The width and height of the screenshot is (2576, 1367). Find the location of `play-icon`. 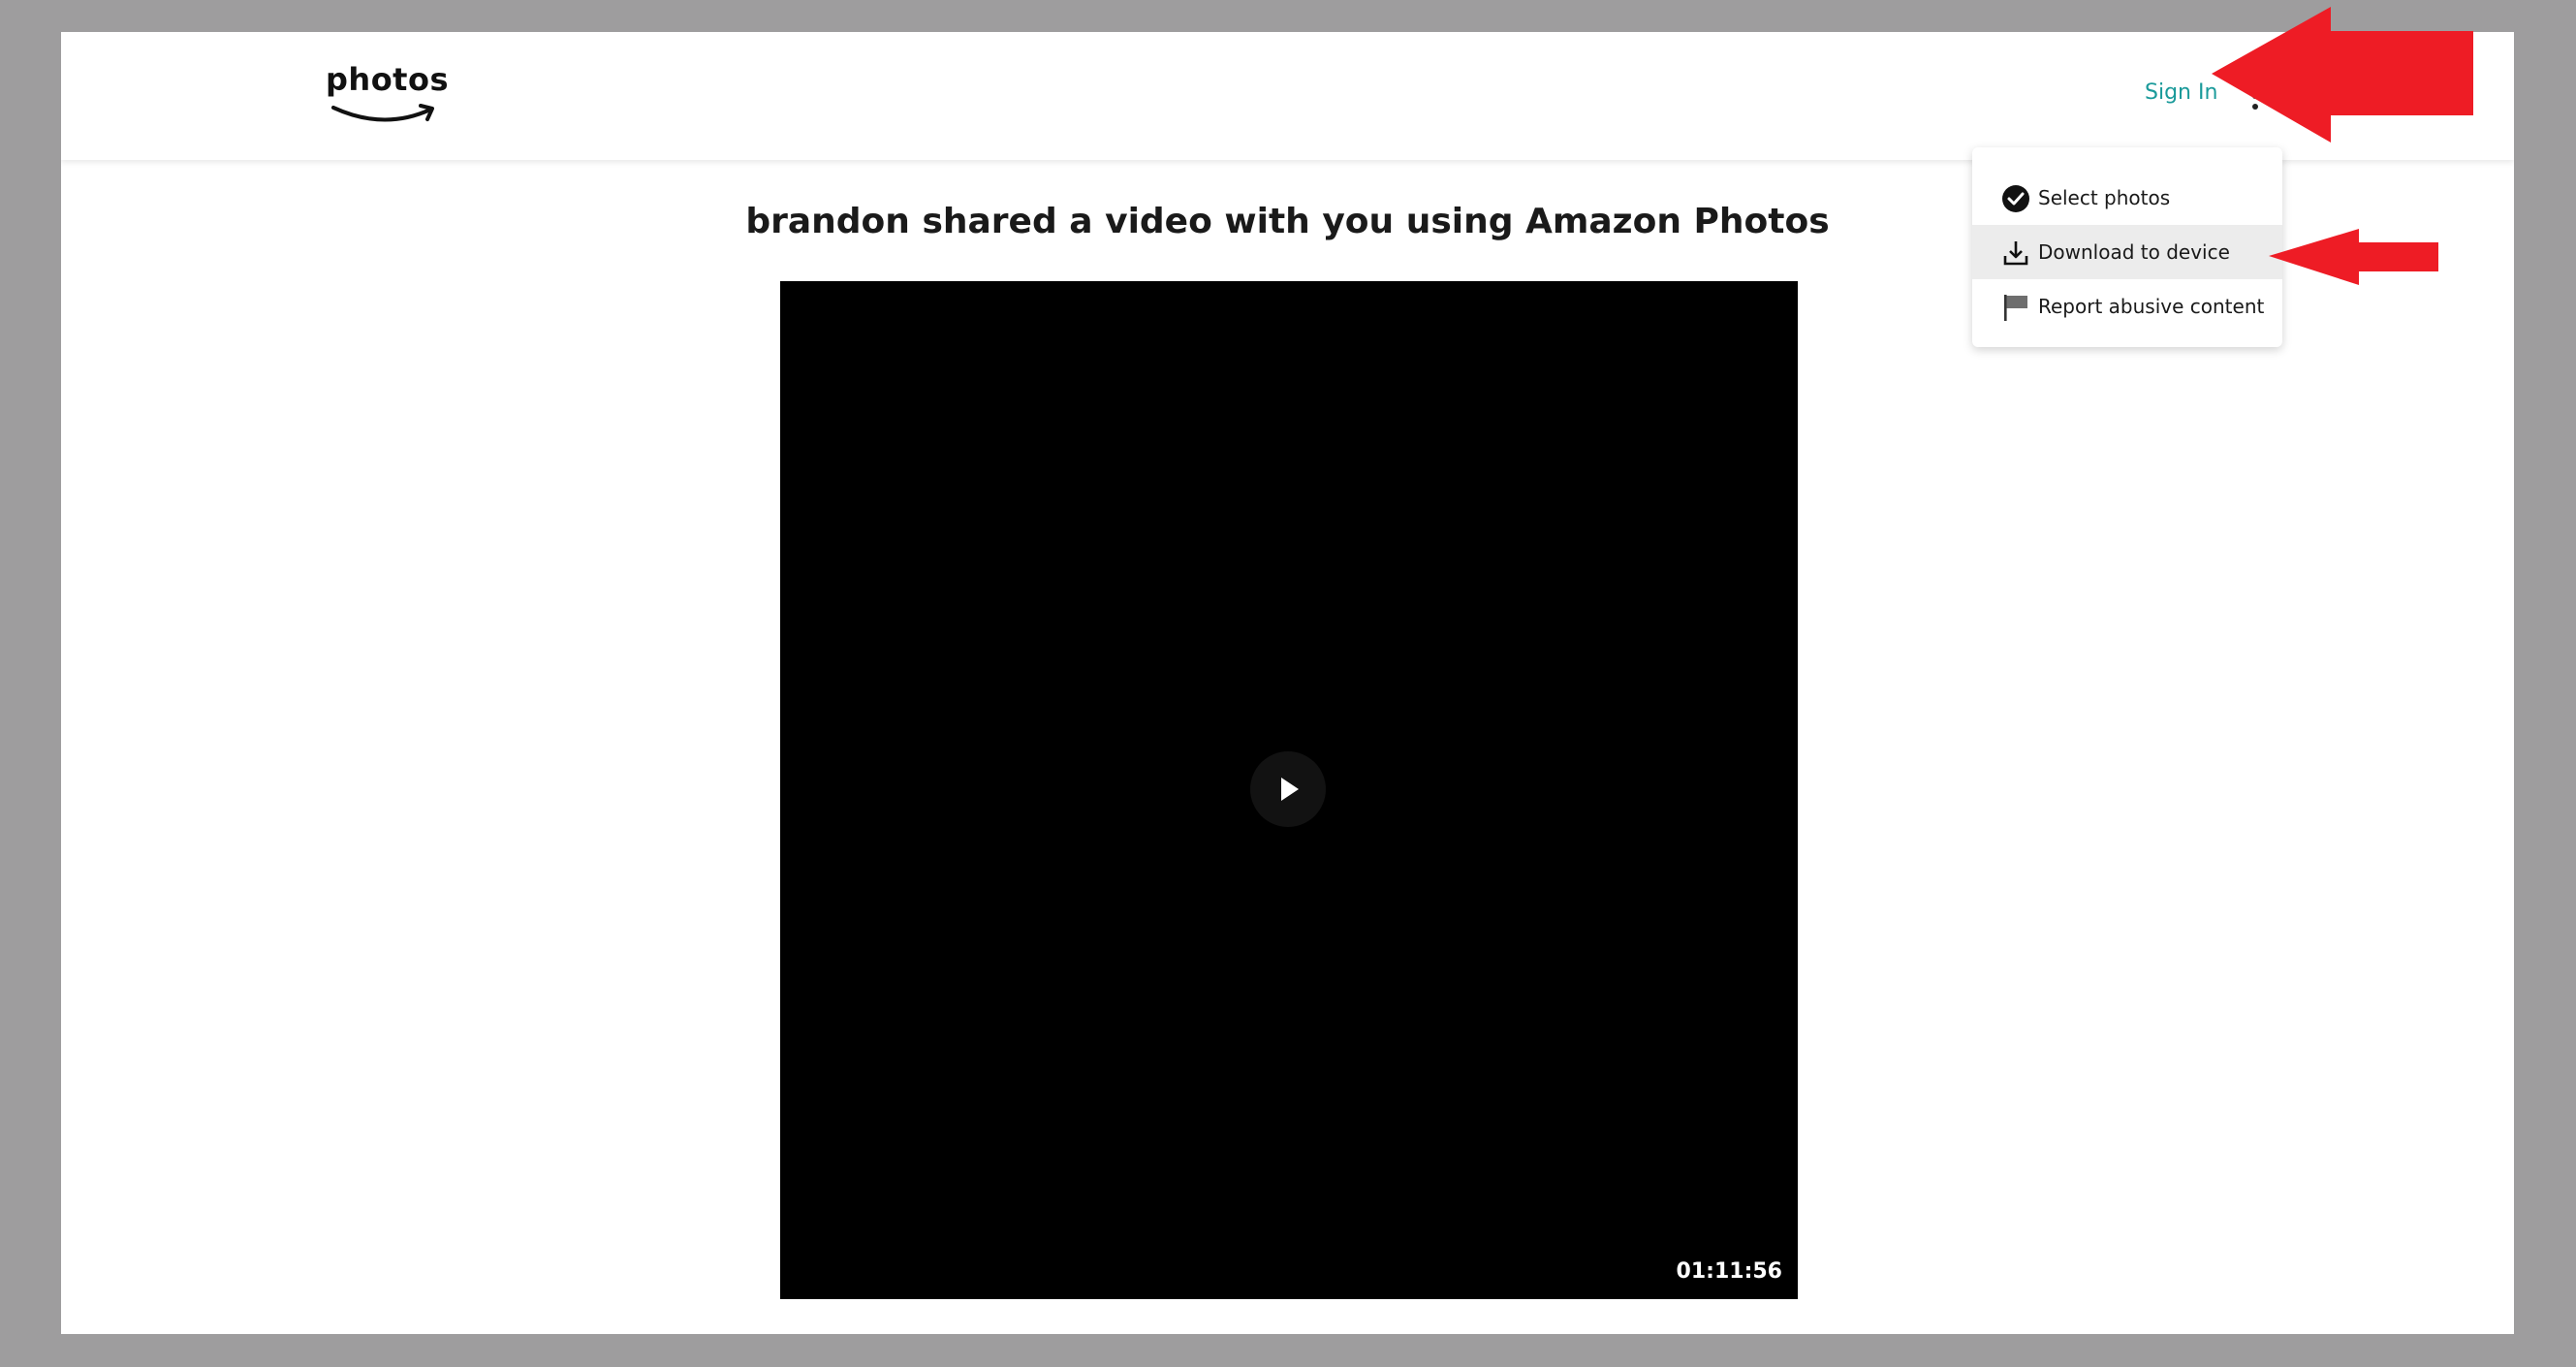

play-icon is located at coordinates (1290, 790).